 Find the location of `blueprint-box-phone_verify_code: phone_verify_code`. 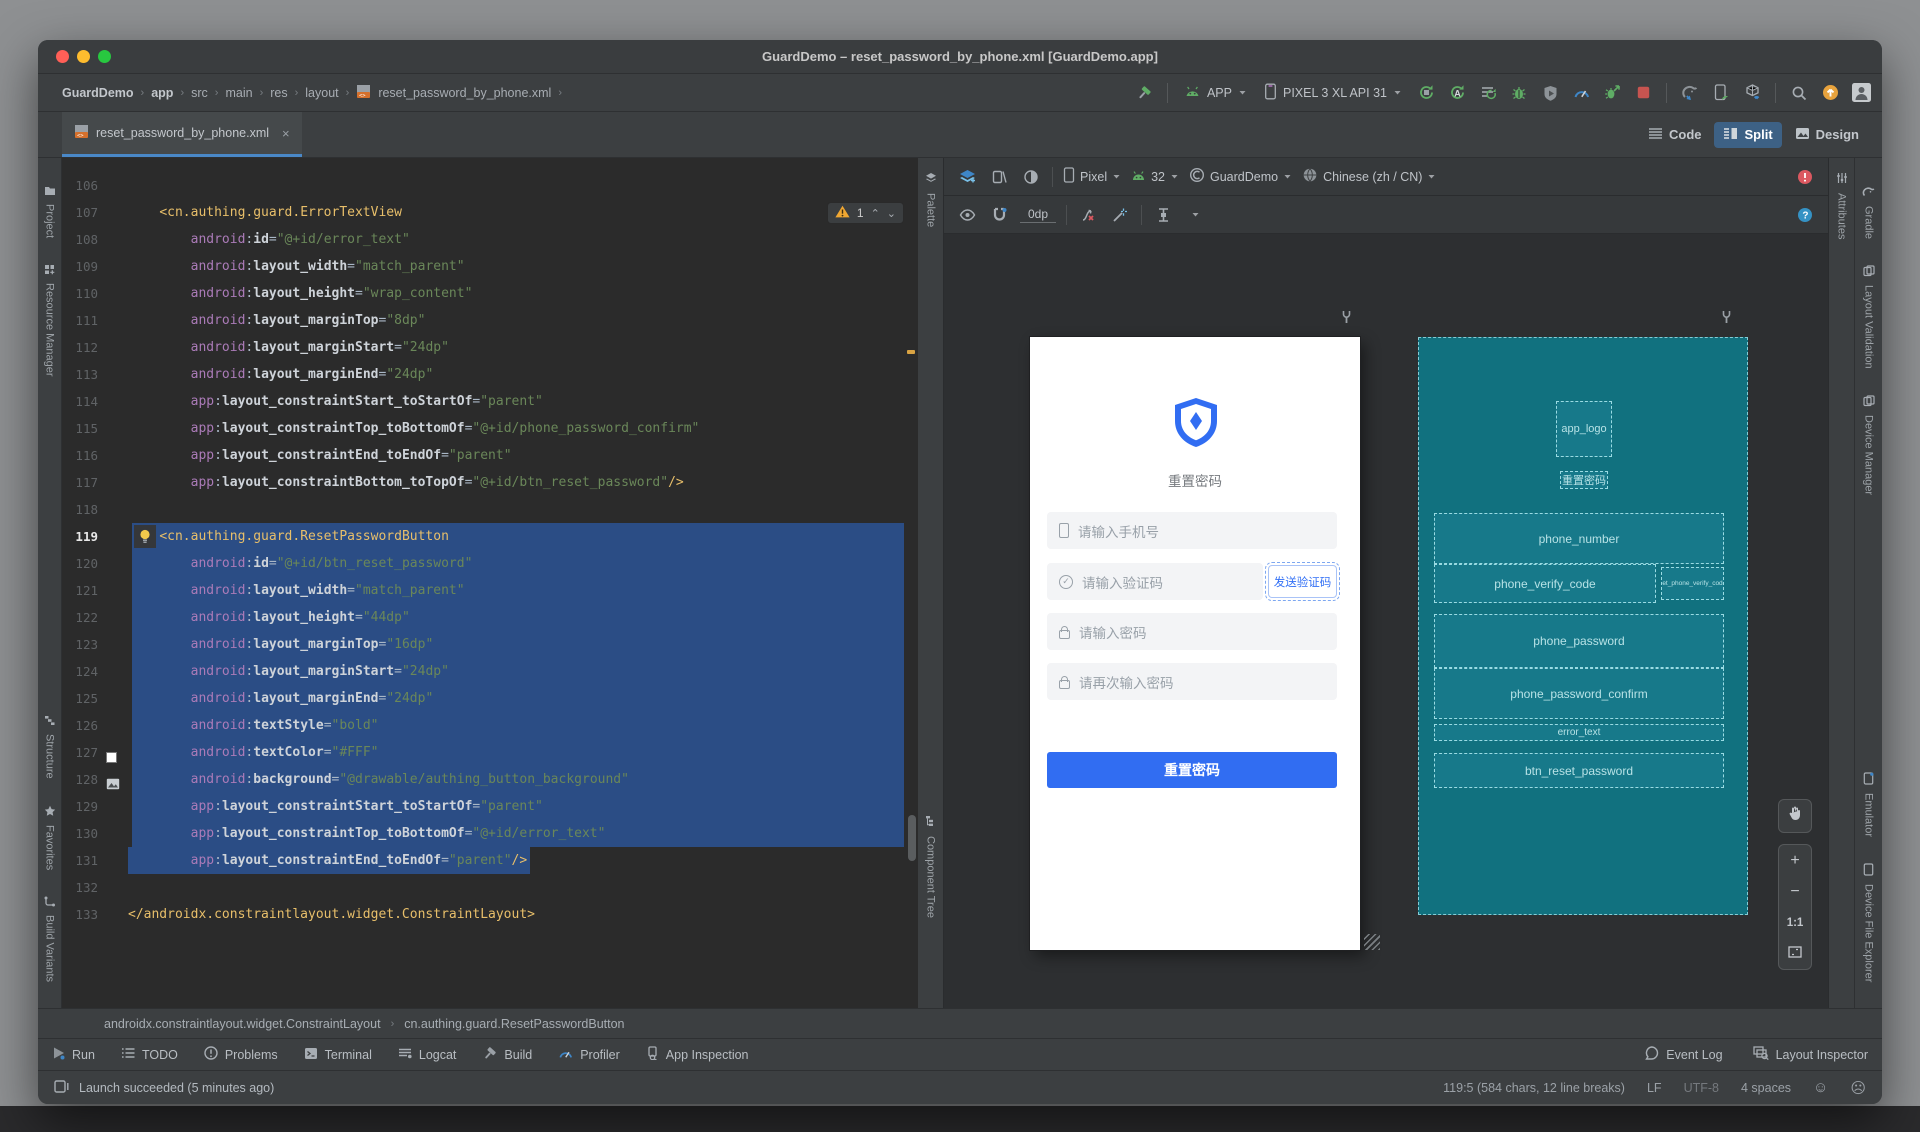

blueprint-box-phone_verify_code: phone_verify_code is located at coordinates (1545, 583).